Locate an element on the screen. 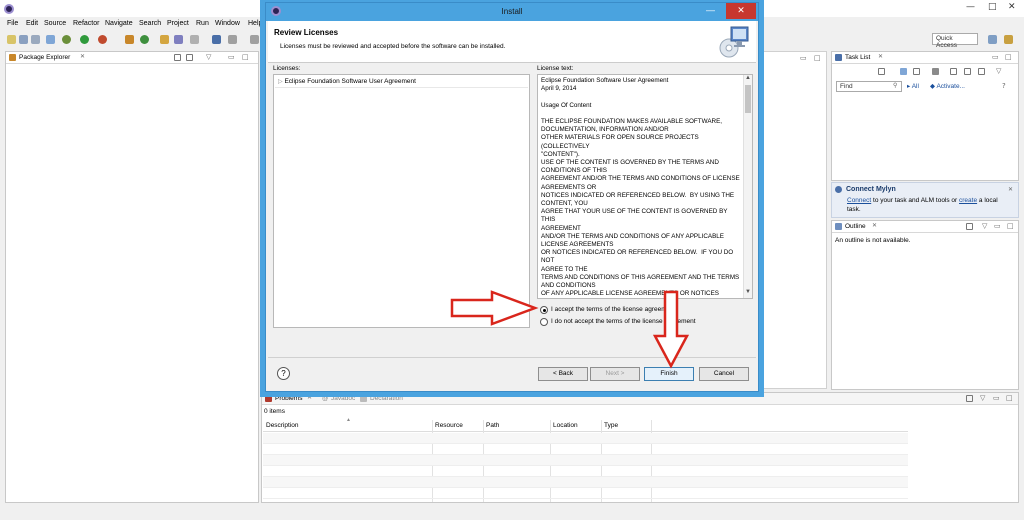  java-perspective-icon is located at coordinates (1008, 39).